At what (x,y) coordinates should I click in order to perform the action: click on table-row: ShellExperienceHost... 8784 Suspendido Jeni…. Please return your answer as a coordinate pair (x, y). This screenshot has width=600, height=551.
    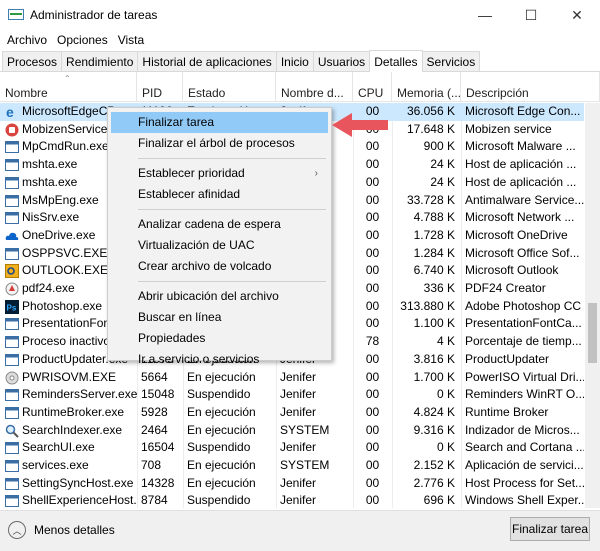
    Looking at the image, I should click on (292, 500).